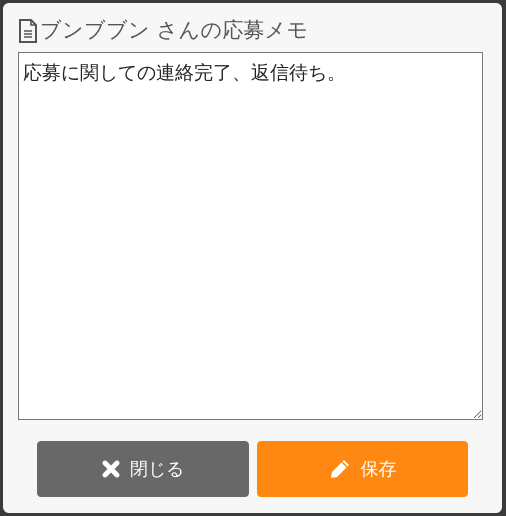 The image size is (506, 516). What do you see at coordinates (339, 469) in the screenshot?
I see `pencil-icon` at bounding box center [339, 469].